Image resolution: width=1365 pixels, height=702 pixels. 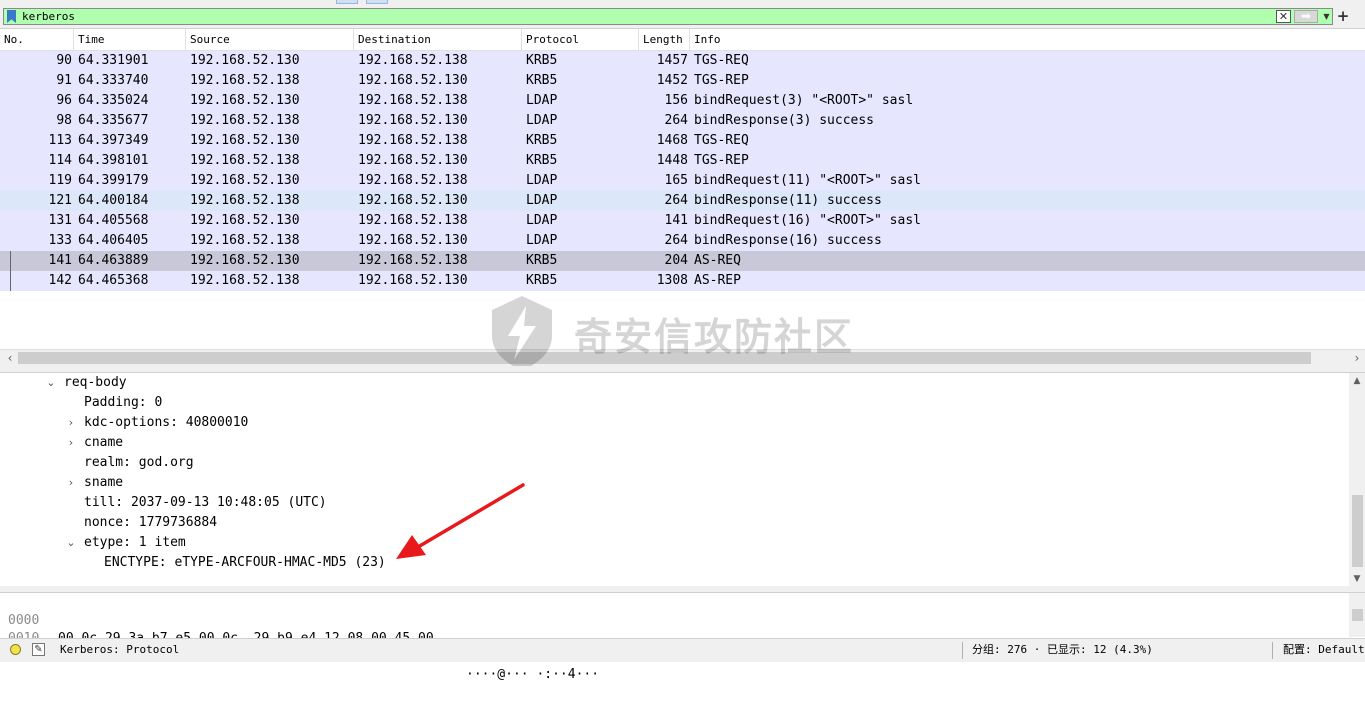 I want to click on column-header-protocol: Protocol, so click(x=580, y=39).